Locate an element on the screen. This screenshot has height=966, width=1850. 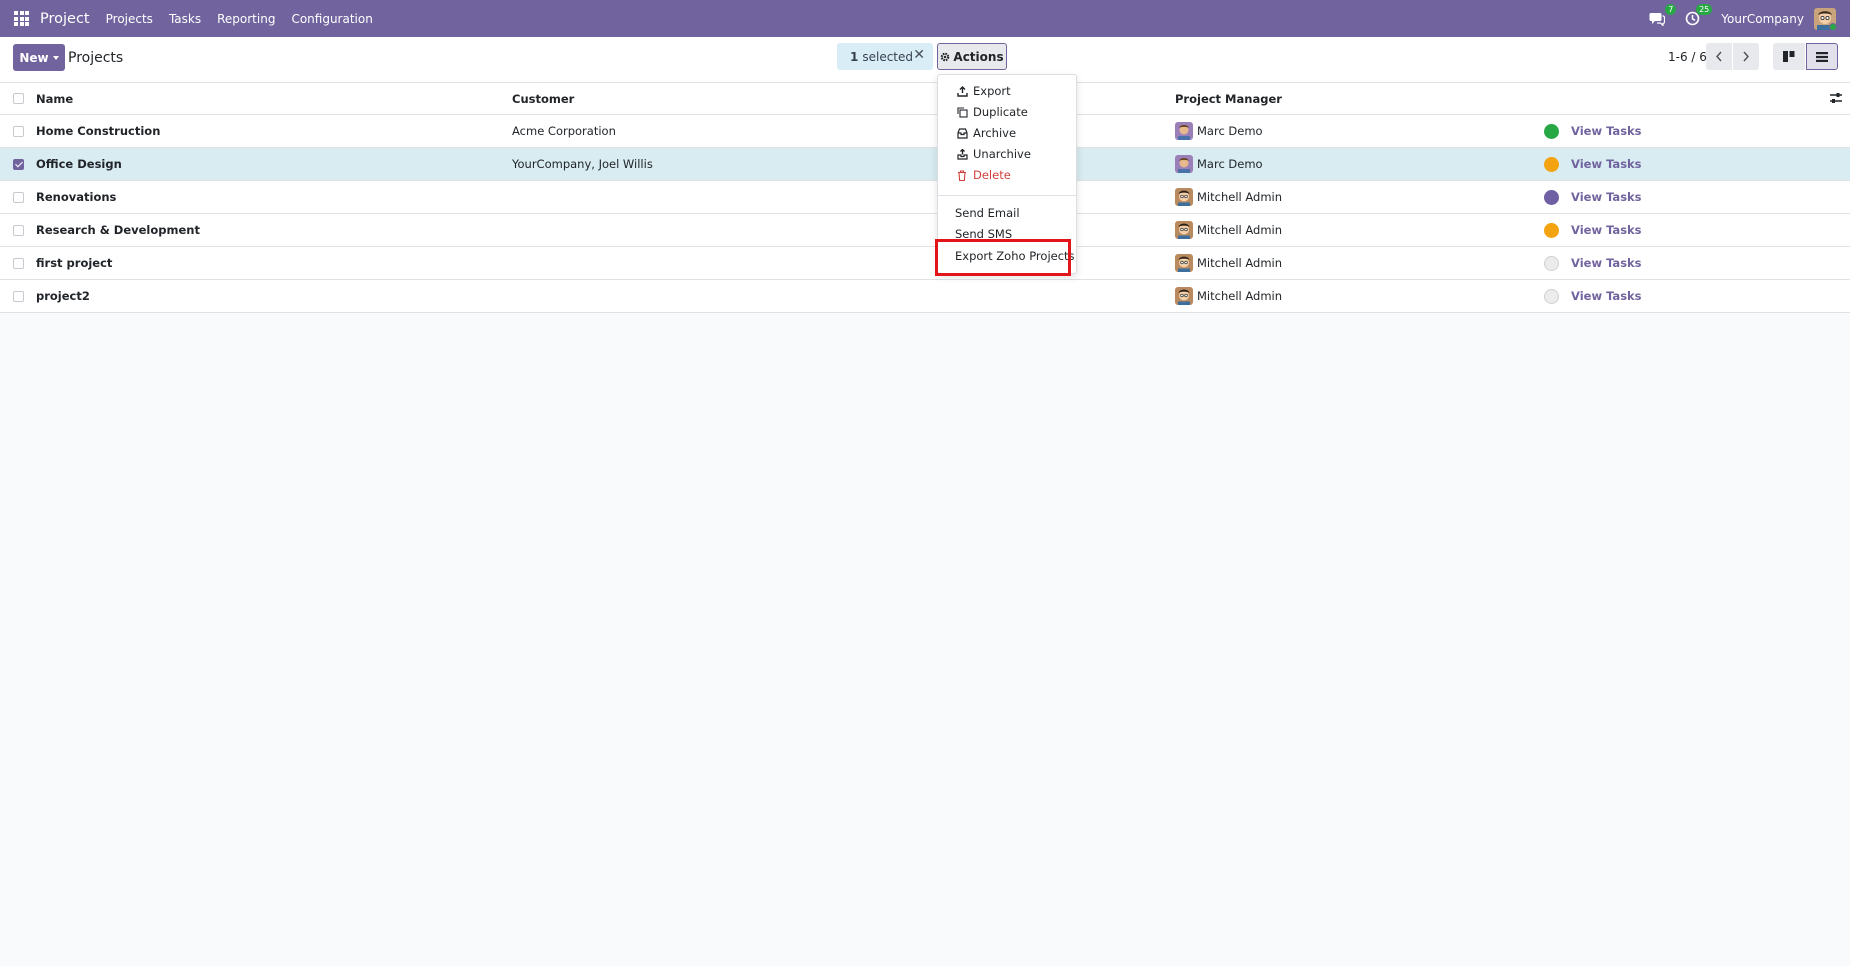
pager-previous-button is located at coordinates (1719, 56).